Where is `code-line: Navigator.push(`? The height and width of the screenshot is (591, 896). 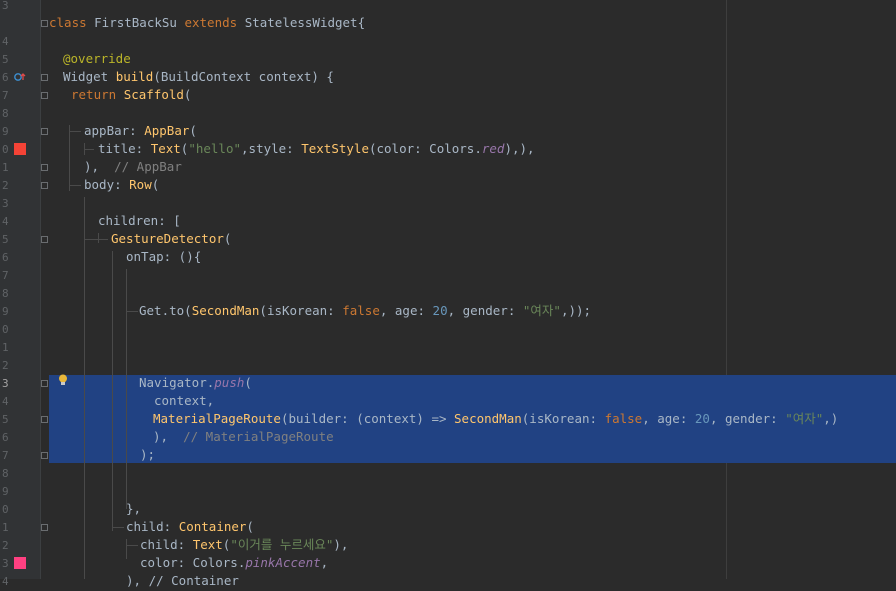
code-line: Navigator.push( is located at coordinates (195, 382).